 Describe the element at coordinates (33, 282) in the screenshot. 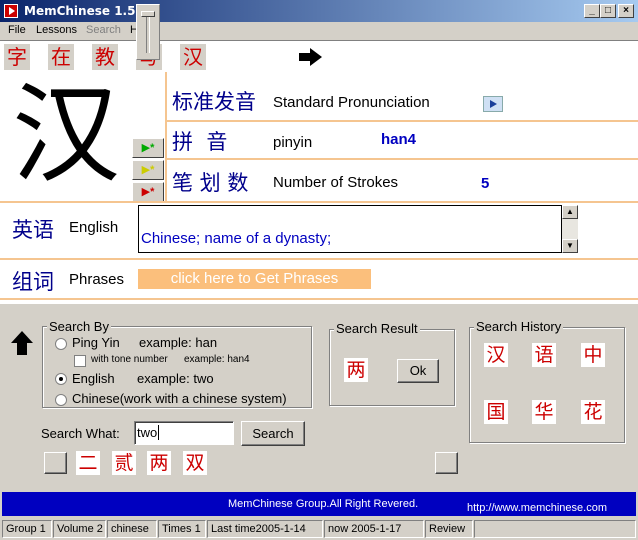

I see `phrases-cn: 组词` at that location.